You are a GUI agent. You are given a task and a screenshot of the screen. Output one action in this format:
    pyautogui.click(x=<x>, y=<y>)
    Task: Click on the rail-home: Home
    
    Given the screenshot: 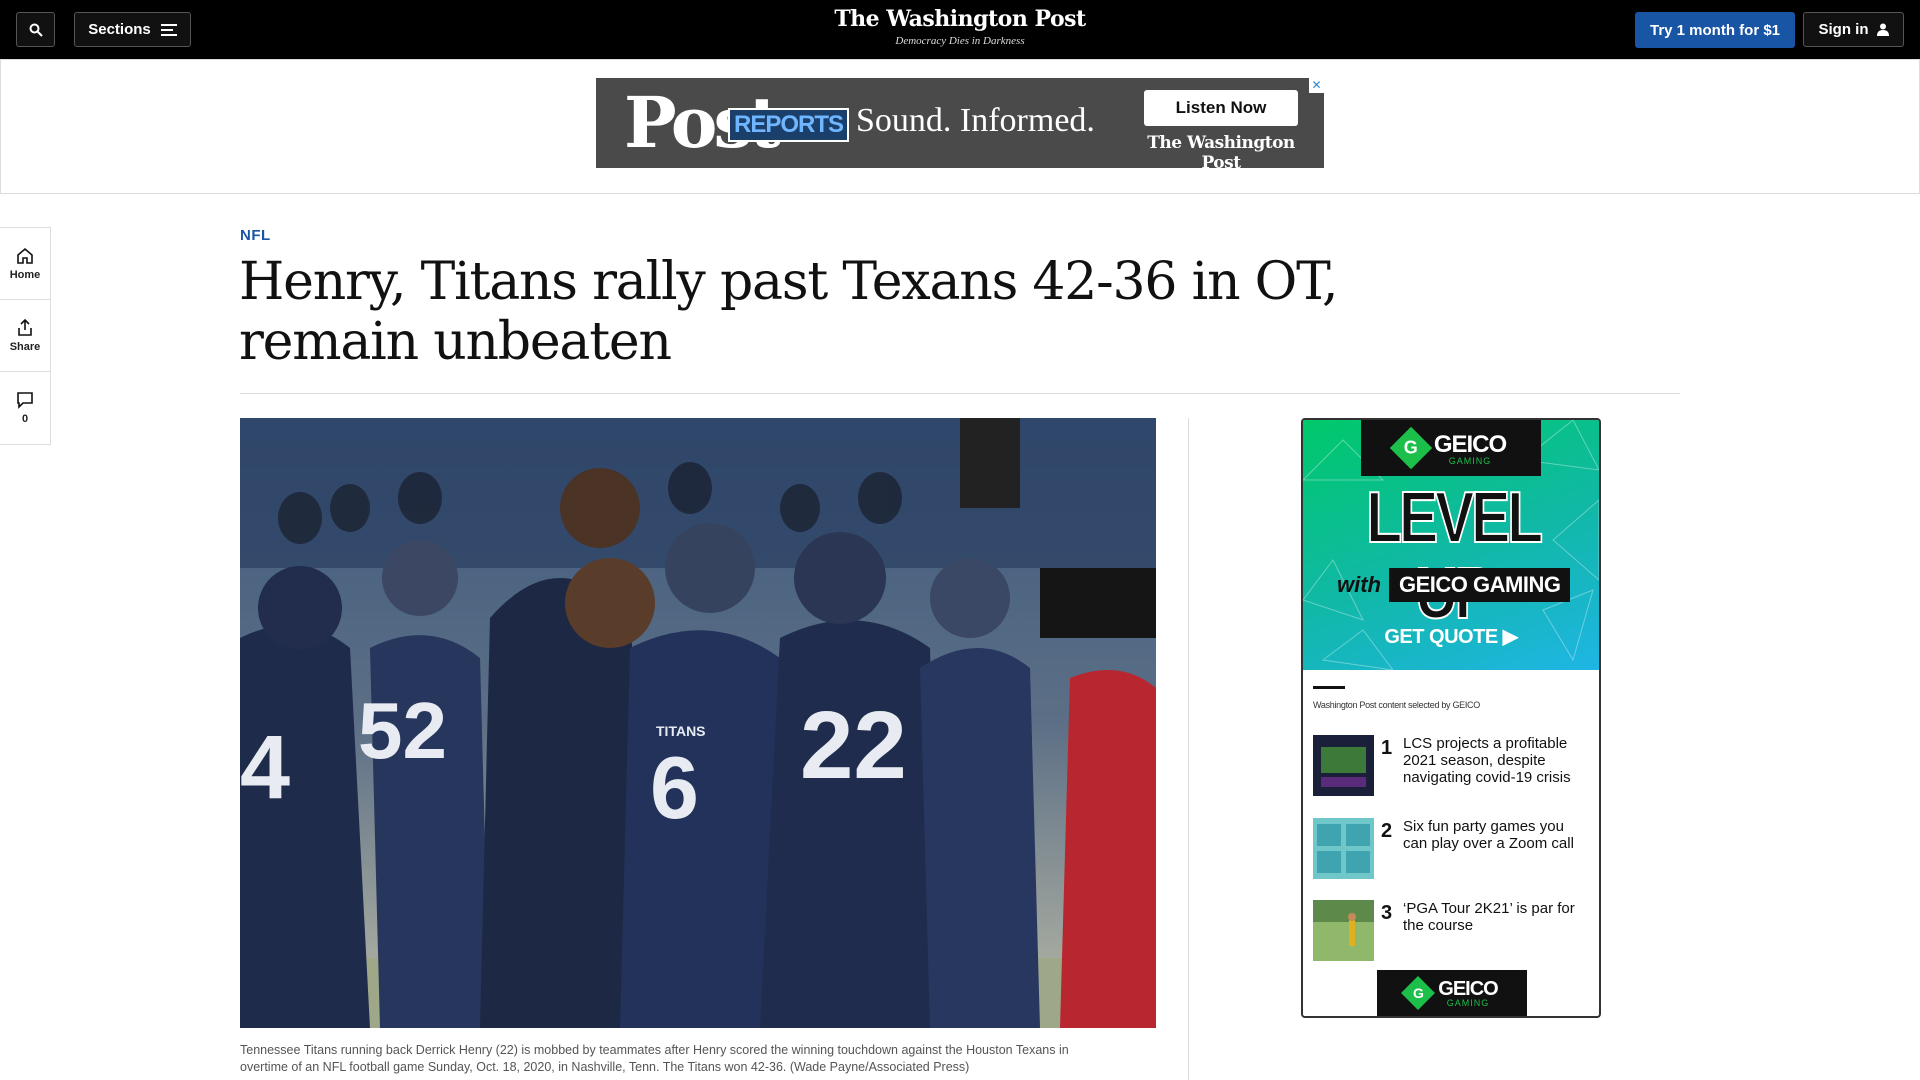 What is the action you would take?
    pyautogui.click(x=25, y=264)
    